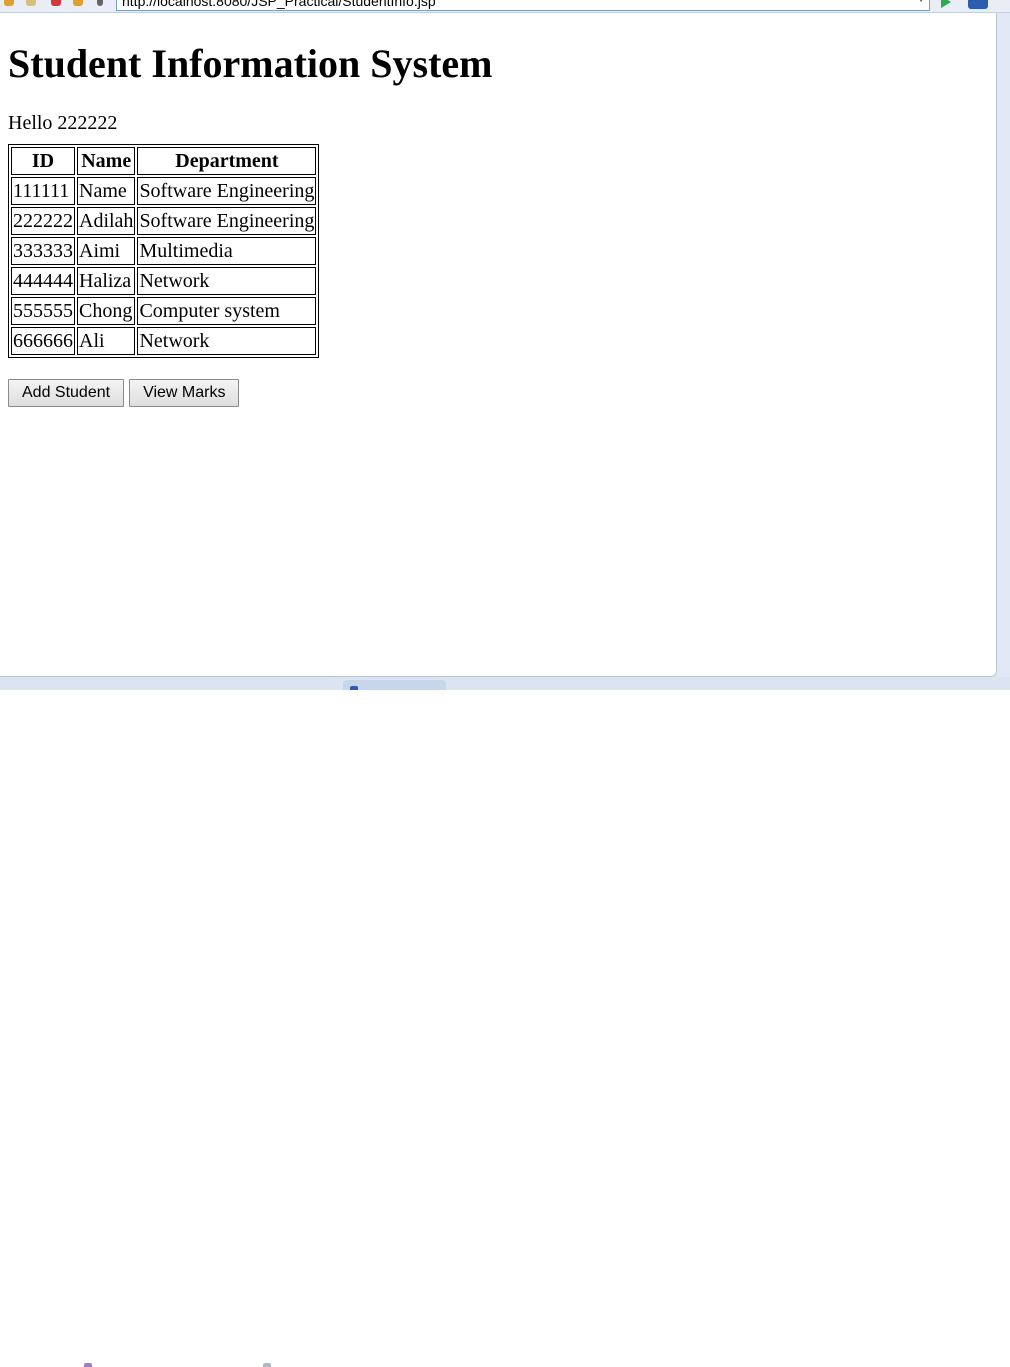  I want to click on cell-name: Name, so click(106, 191).